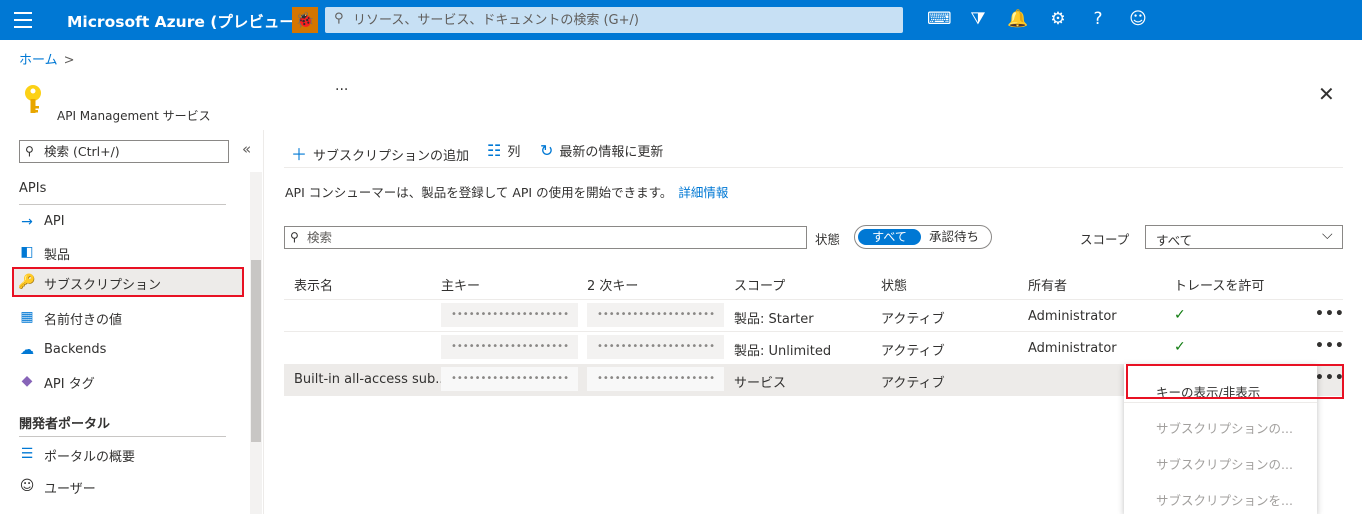 The height and width of the screenshot is (514, 1362). Describe the element at coordinates (1326, 94) in the screenshot. I see `close-icon: ✕` at that location.